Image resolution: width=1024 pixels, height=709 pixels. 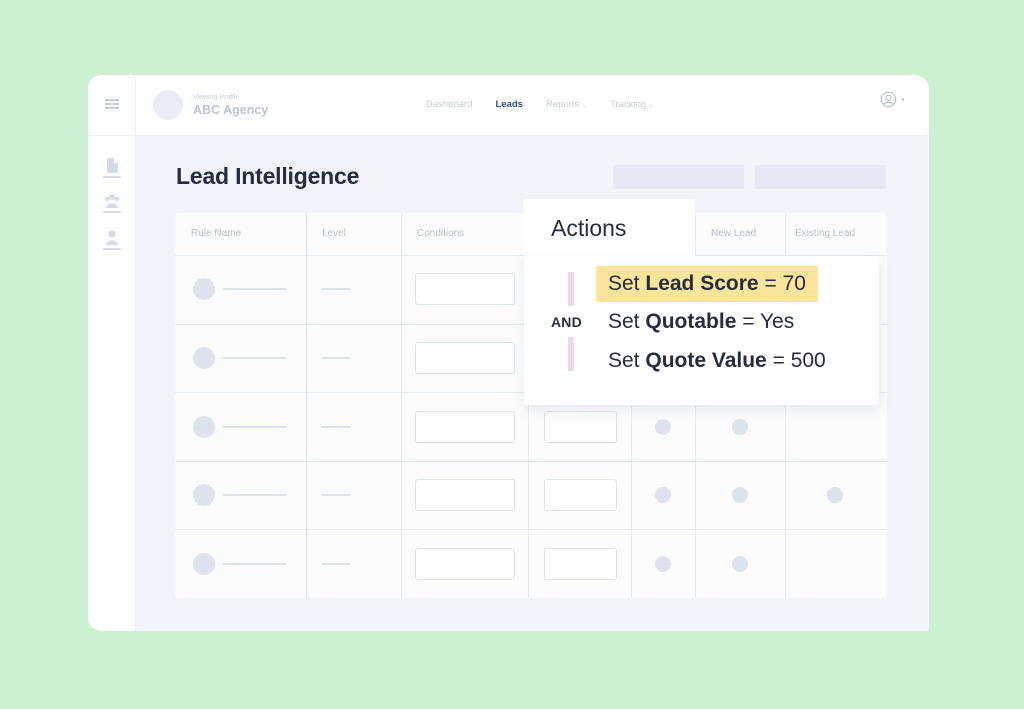 I want to click on sidebar-item-person, so click(x=112, y=240).